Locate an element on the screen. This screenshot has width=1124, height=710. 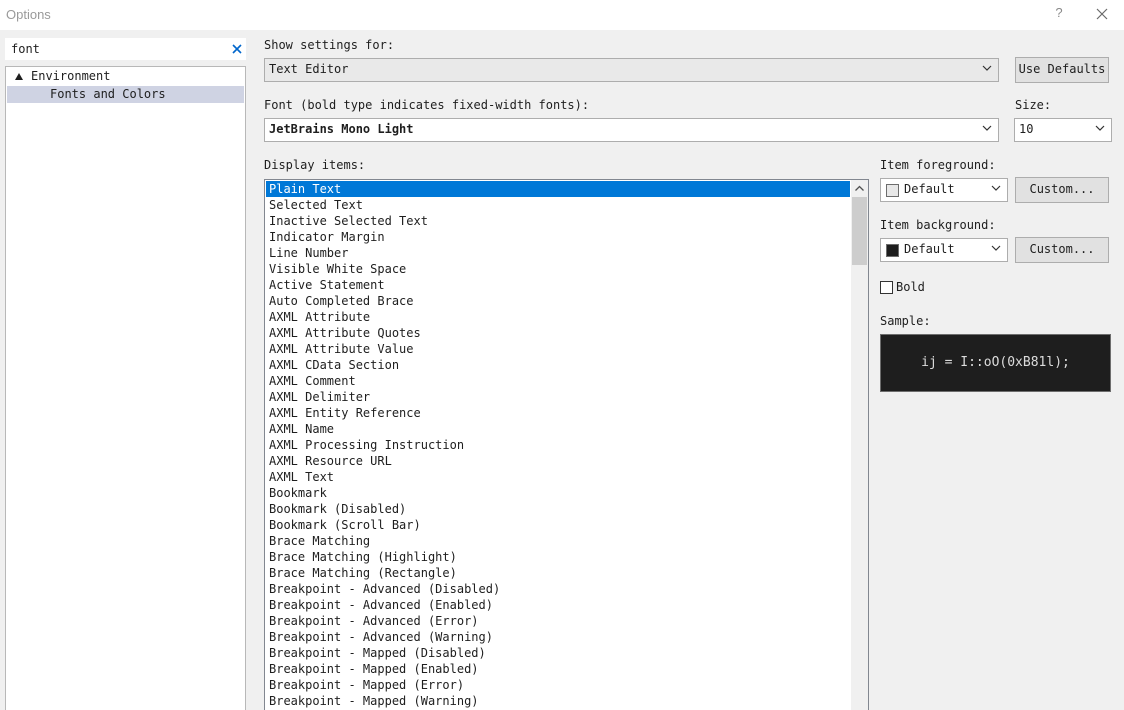
display-item: Breakpoint - Advanced (Error) is located at coordinates (558, 621).